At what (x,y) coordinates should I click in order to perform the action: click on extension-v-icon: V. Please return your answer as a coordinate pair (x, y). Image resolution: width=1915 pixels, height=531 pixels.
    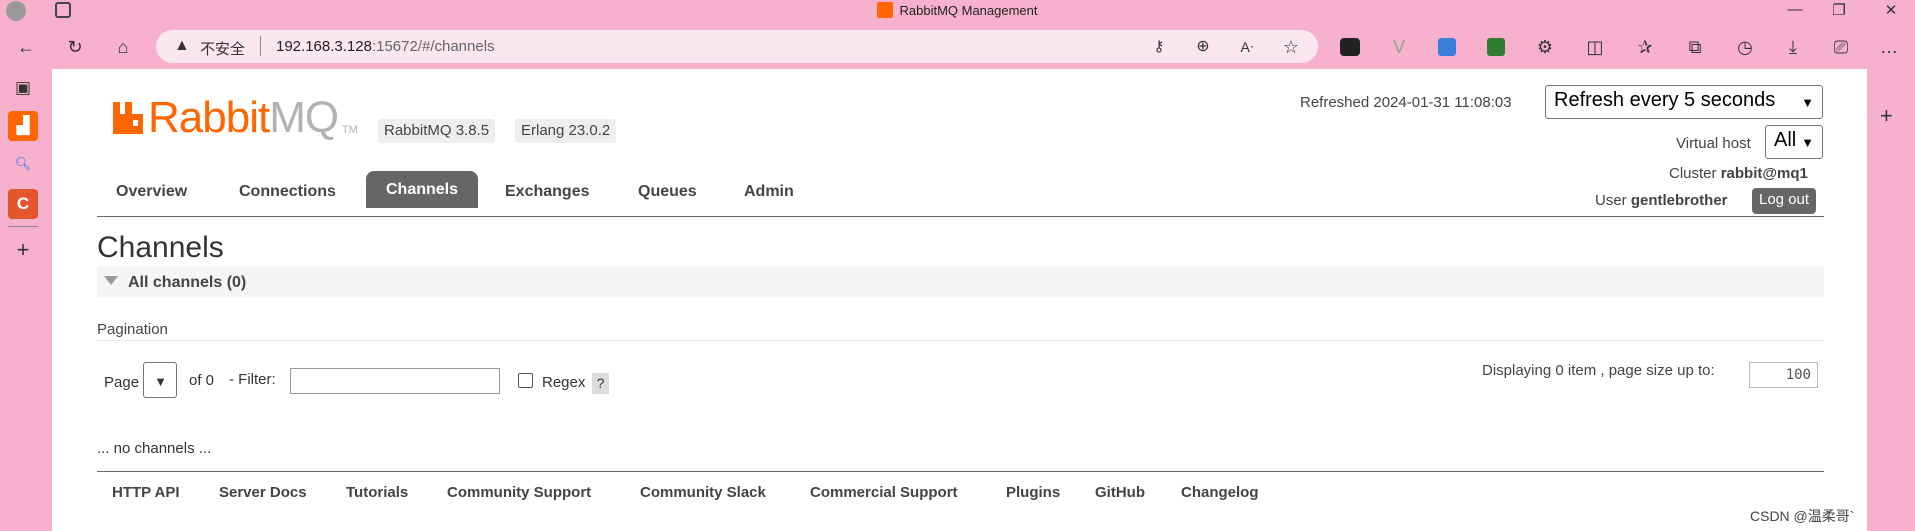
    Looking at the image, I should click on (1399, 47).